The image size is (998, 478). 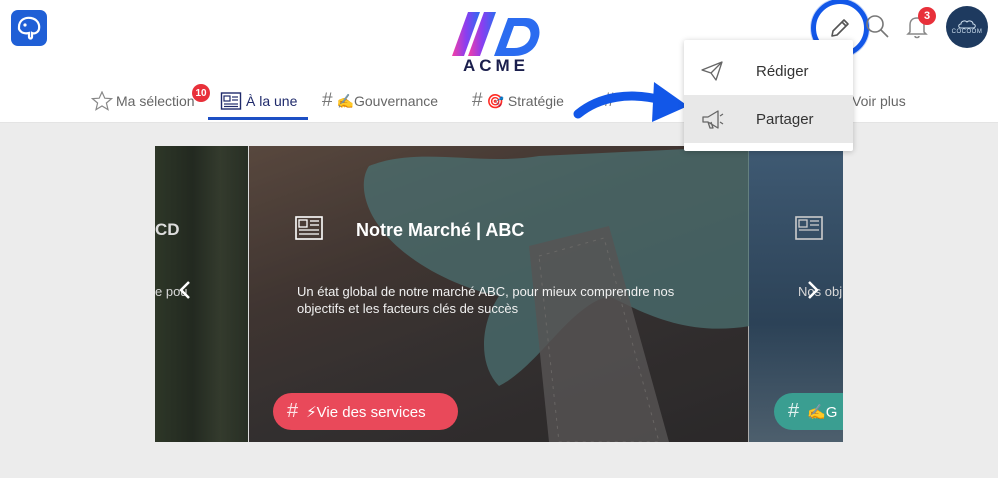 What do you see at coordinates (231, 101) in the screenshot?
I see `newspaper-icon` at bounding box center [231, 101].